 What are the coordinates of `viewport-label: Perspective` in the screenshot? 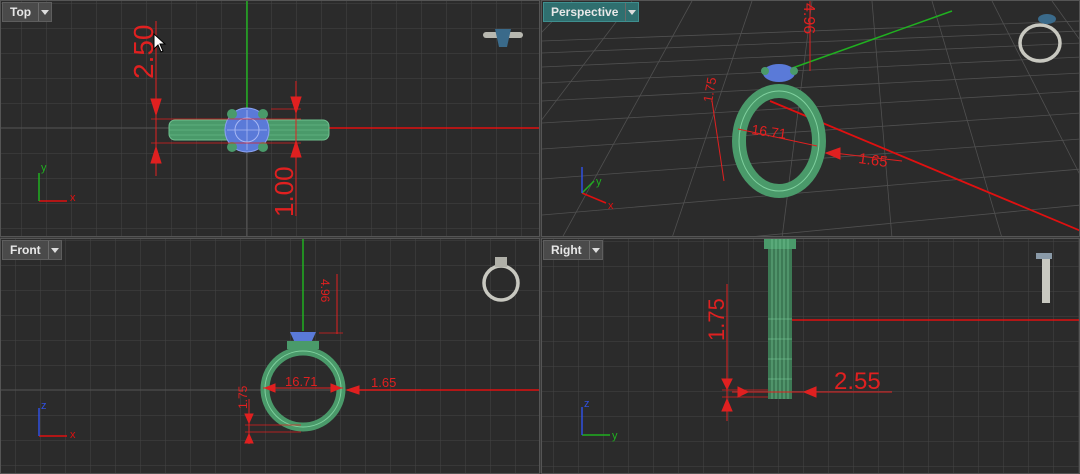 It's located at (585, 12).